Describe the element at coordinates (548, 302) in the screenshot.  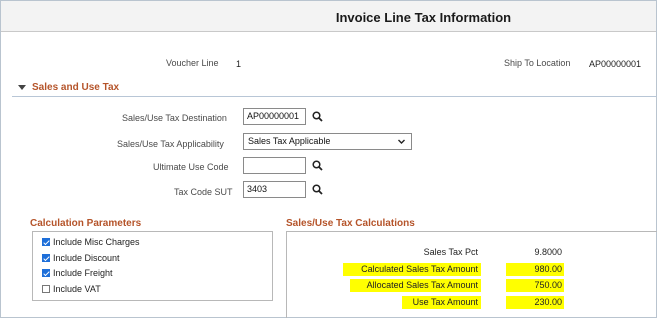
I see `use-tax-amount-value: 230.00` at that location.